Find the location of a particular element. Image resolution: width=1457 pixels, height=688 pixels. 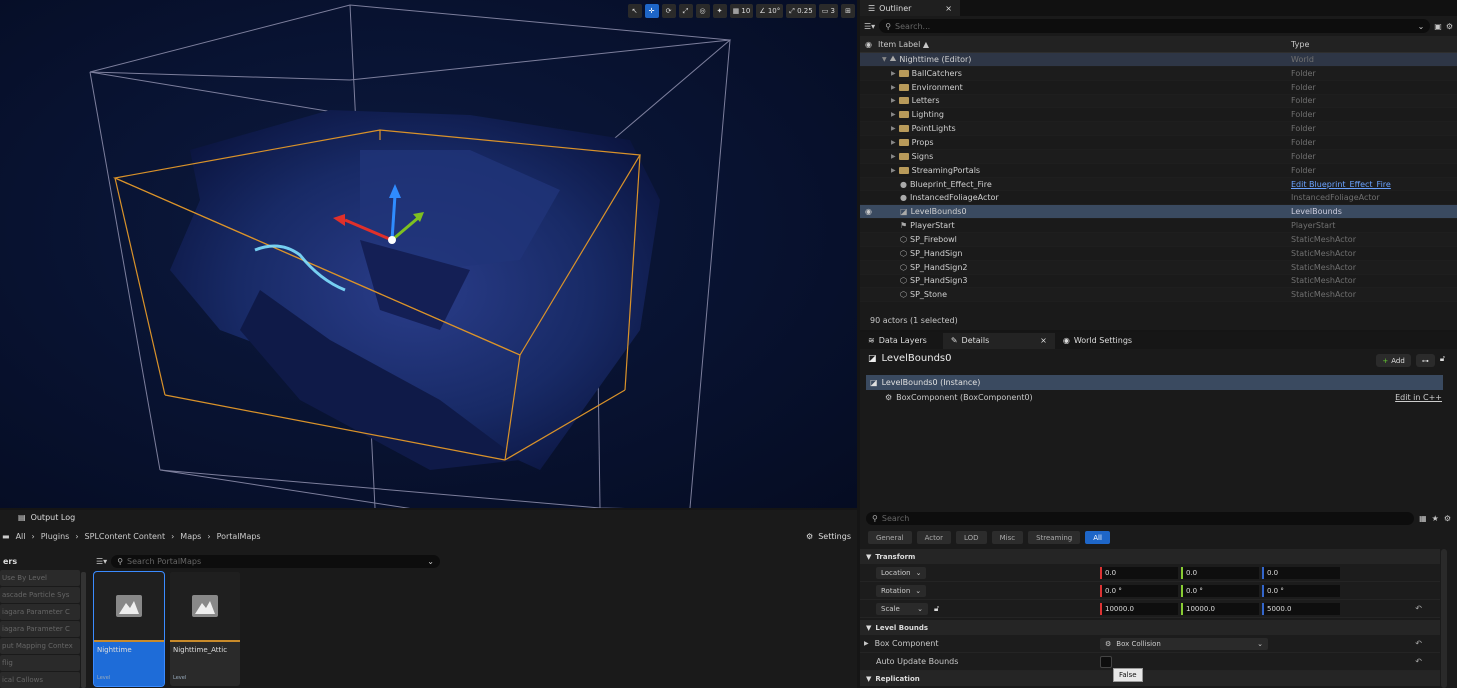

filter-actor: Actor is located at coordinates (934, 537).